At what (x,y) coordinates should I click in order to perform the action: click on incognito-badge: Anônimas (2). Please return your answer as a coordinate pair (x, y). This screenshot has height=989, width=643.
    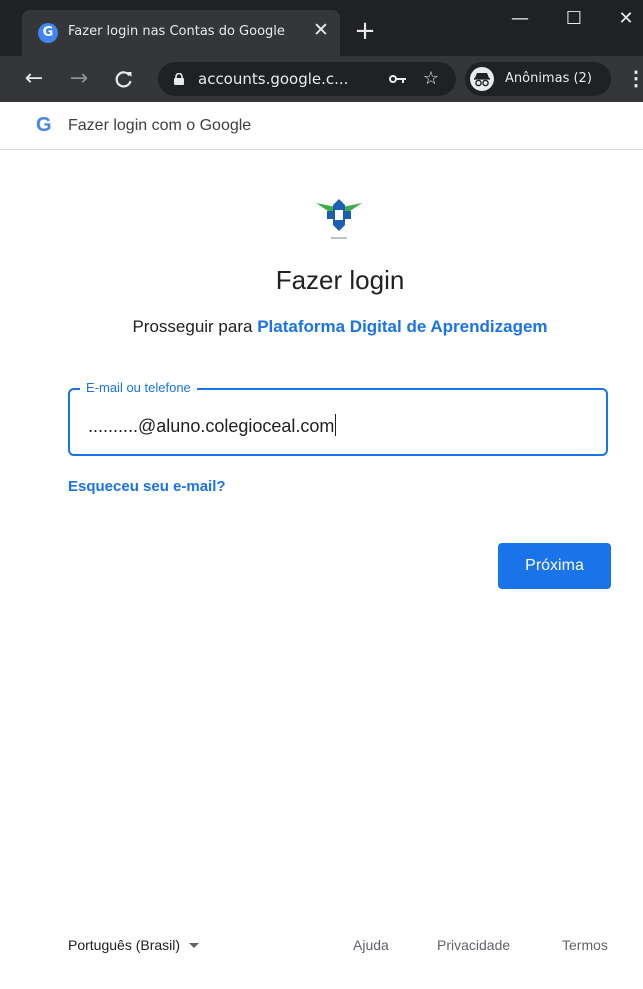
    Looking at the image, I should click on (538, 79).